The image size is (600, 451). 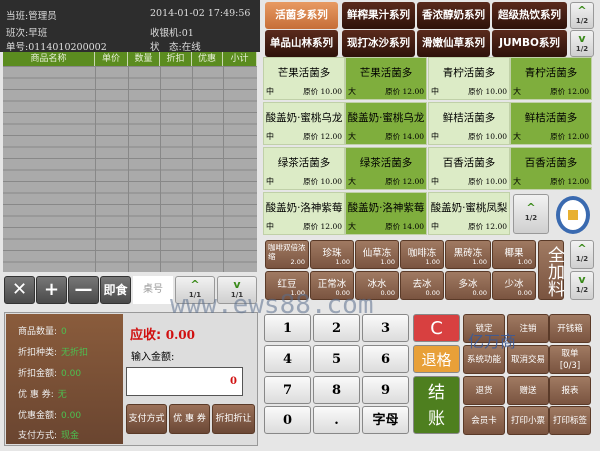 I want to click on checkout-button: 结账, so click(x=436, y=405).